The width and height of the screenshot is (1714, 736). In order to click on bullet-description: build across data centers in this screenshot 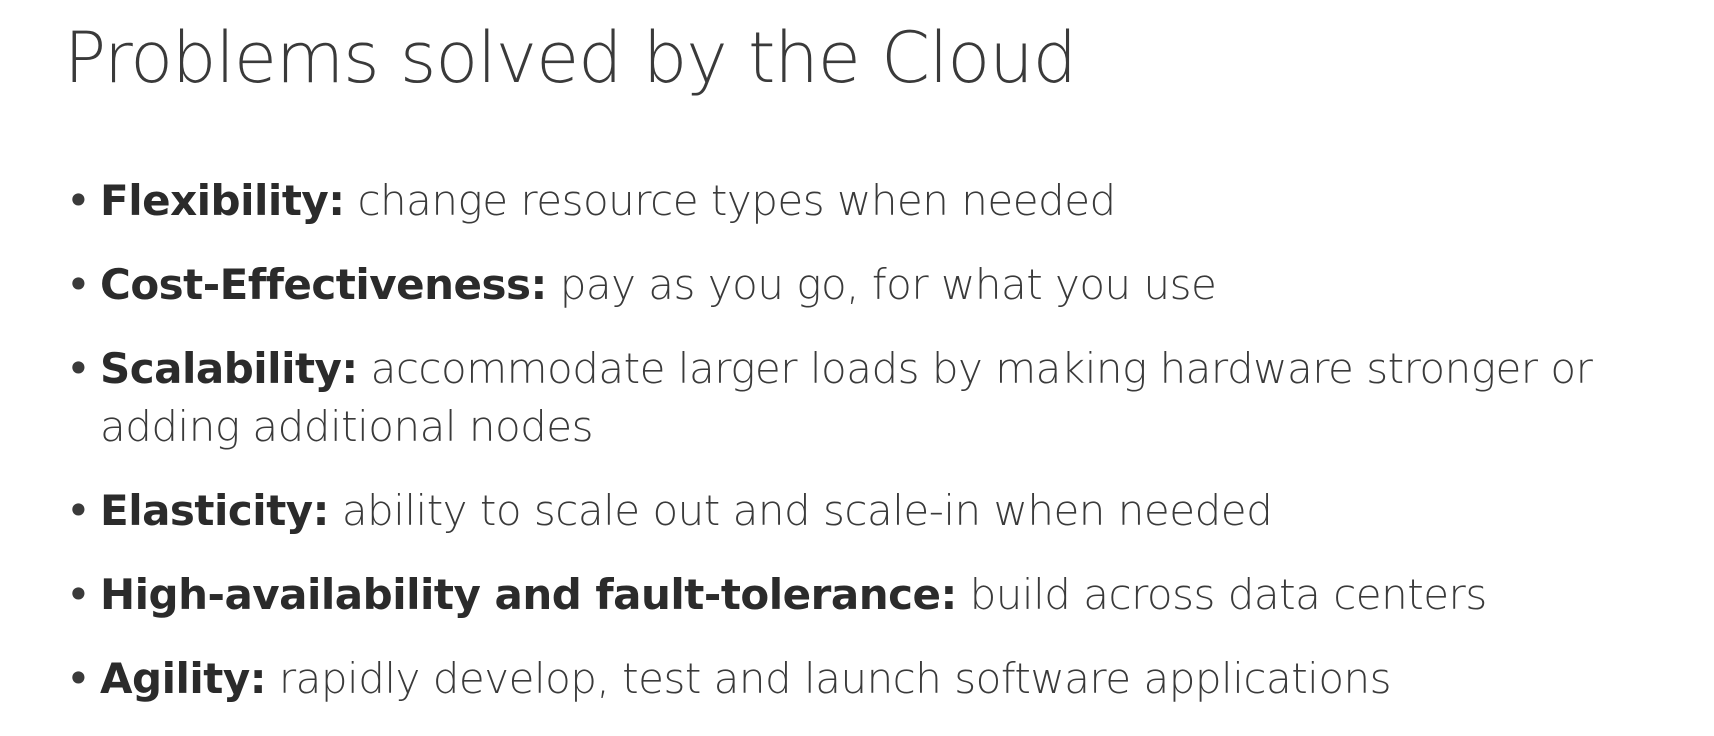, I will do `click(1228, 594)`.